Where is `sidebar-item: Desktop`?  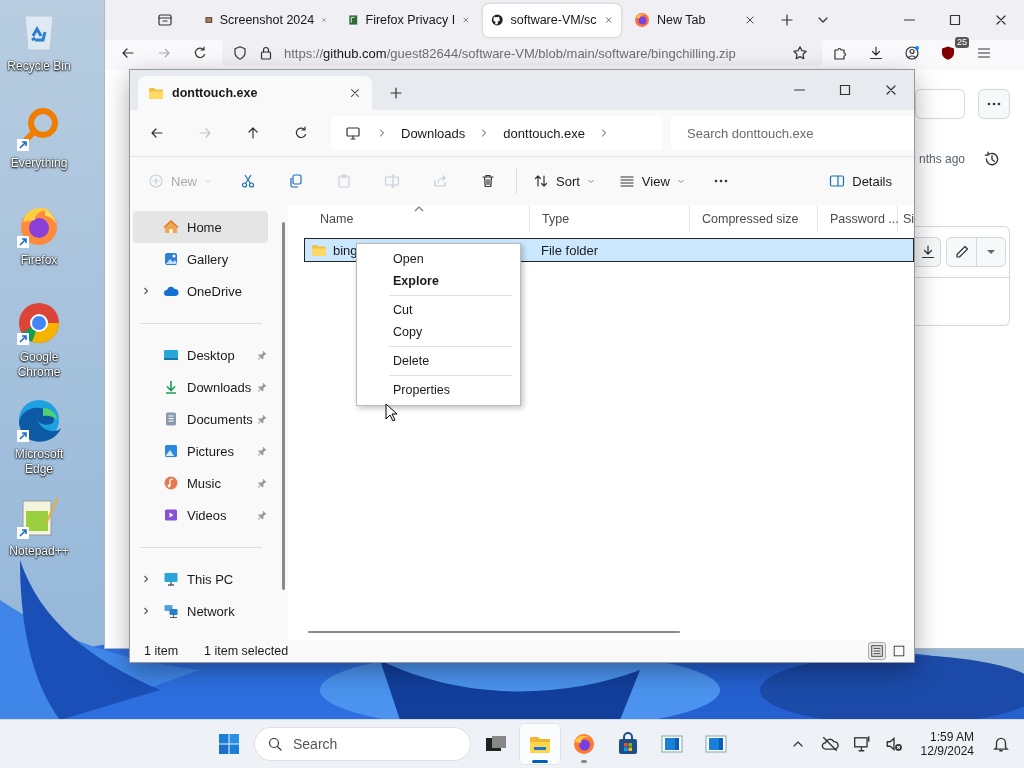
sidebar-item: Desktop is located at coordinates (200, 355).